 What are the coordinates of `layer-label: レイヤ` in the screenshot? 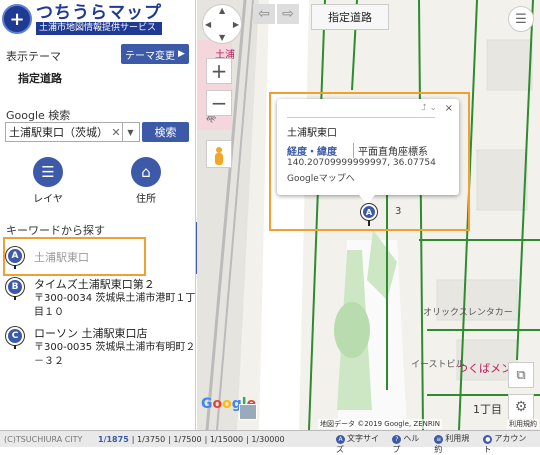 It's located at (48, 199).